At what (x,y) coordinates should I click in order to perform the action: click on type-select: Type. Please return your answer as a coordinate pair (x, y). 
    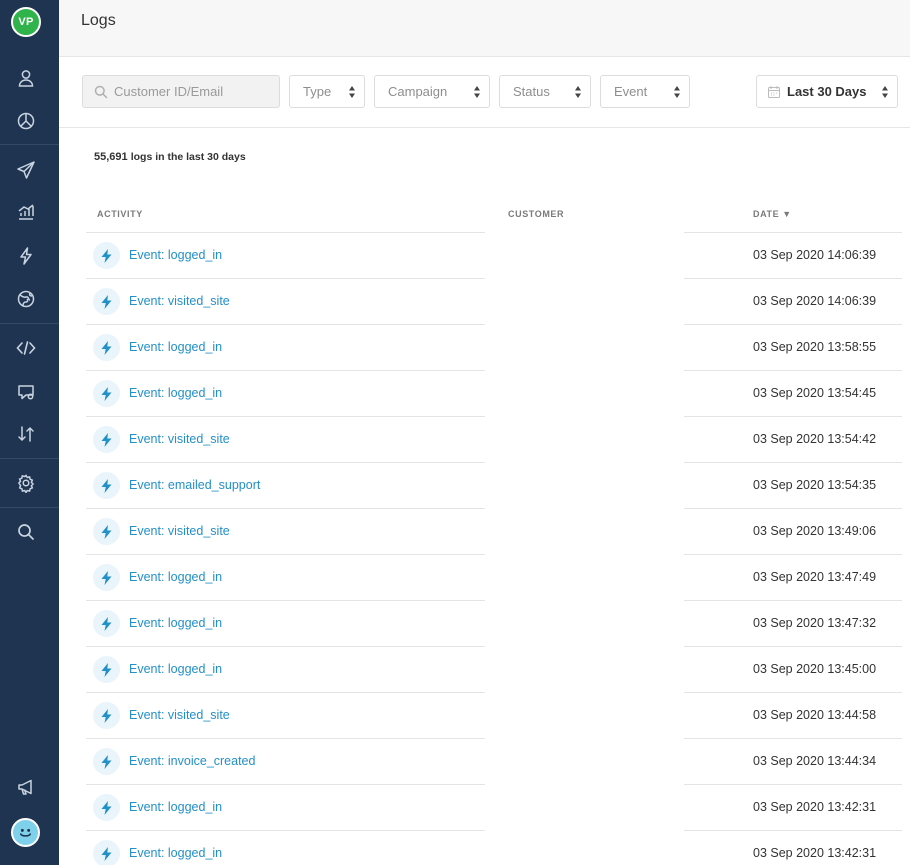
    Looking at the image, I should click on (327, 91).